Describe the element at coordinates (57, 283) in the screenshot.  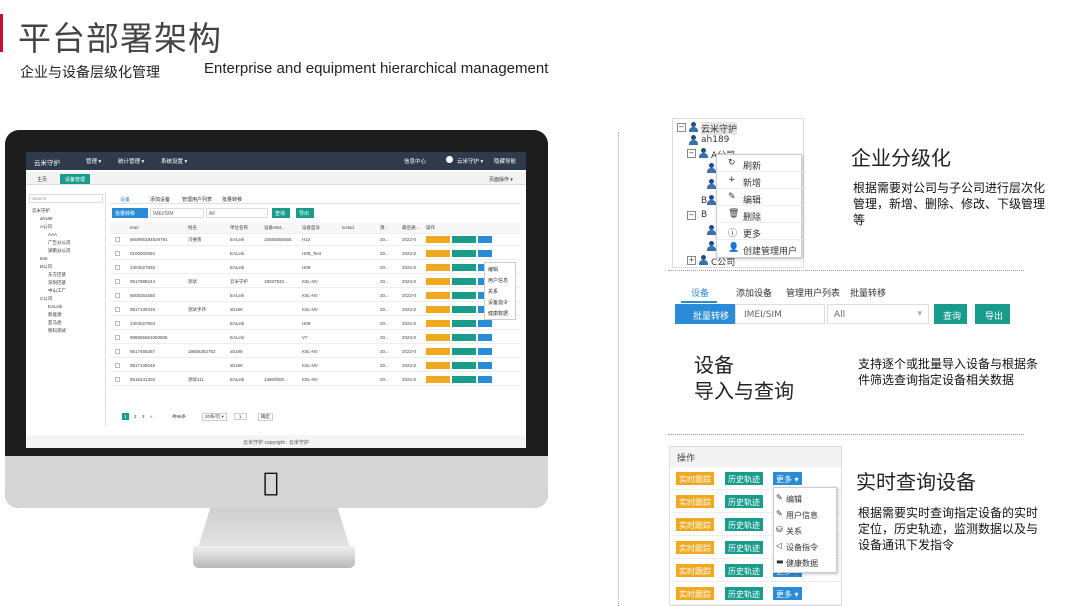
I see `tree-node: 深圳巴基` at that location.